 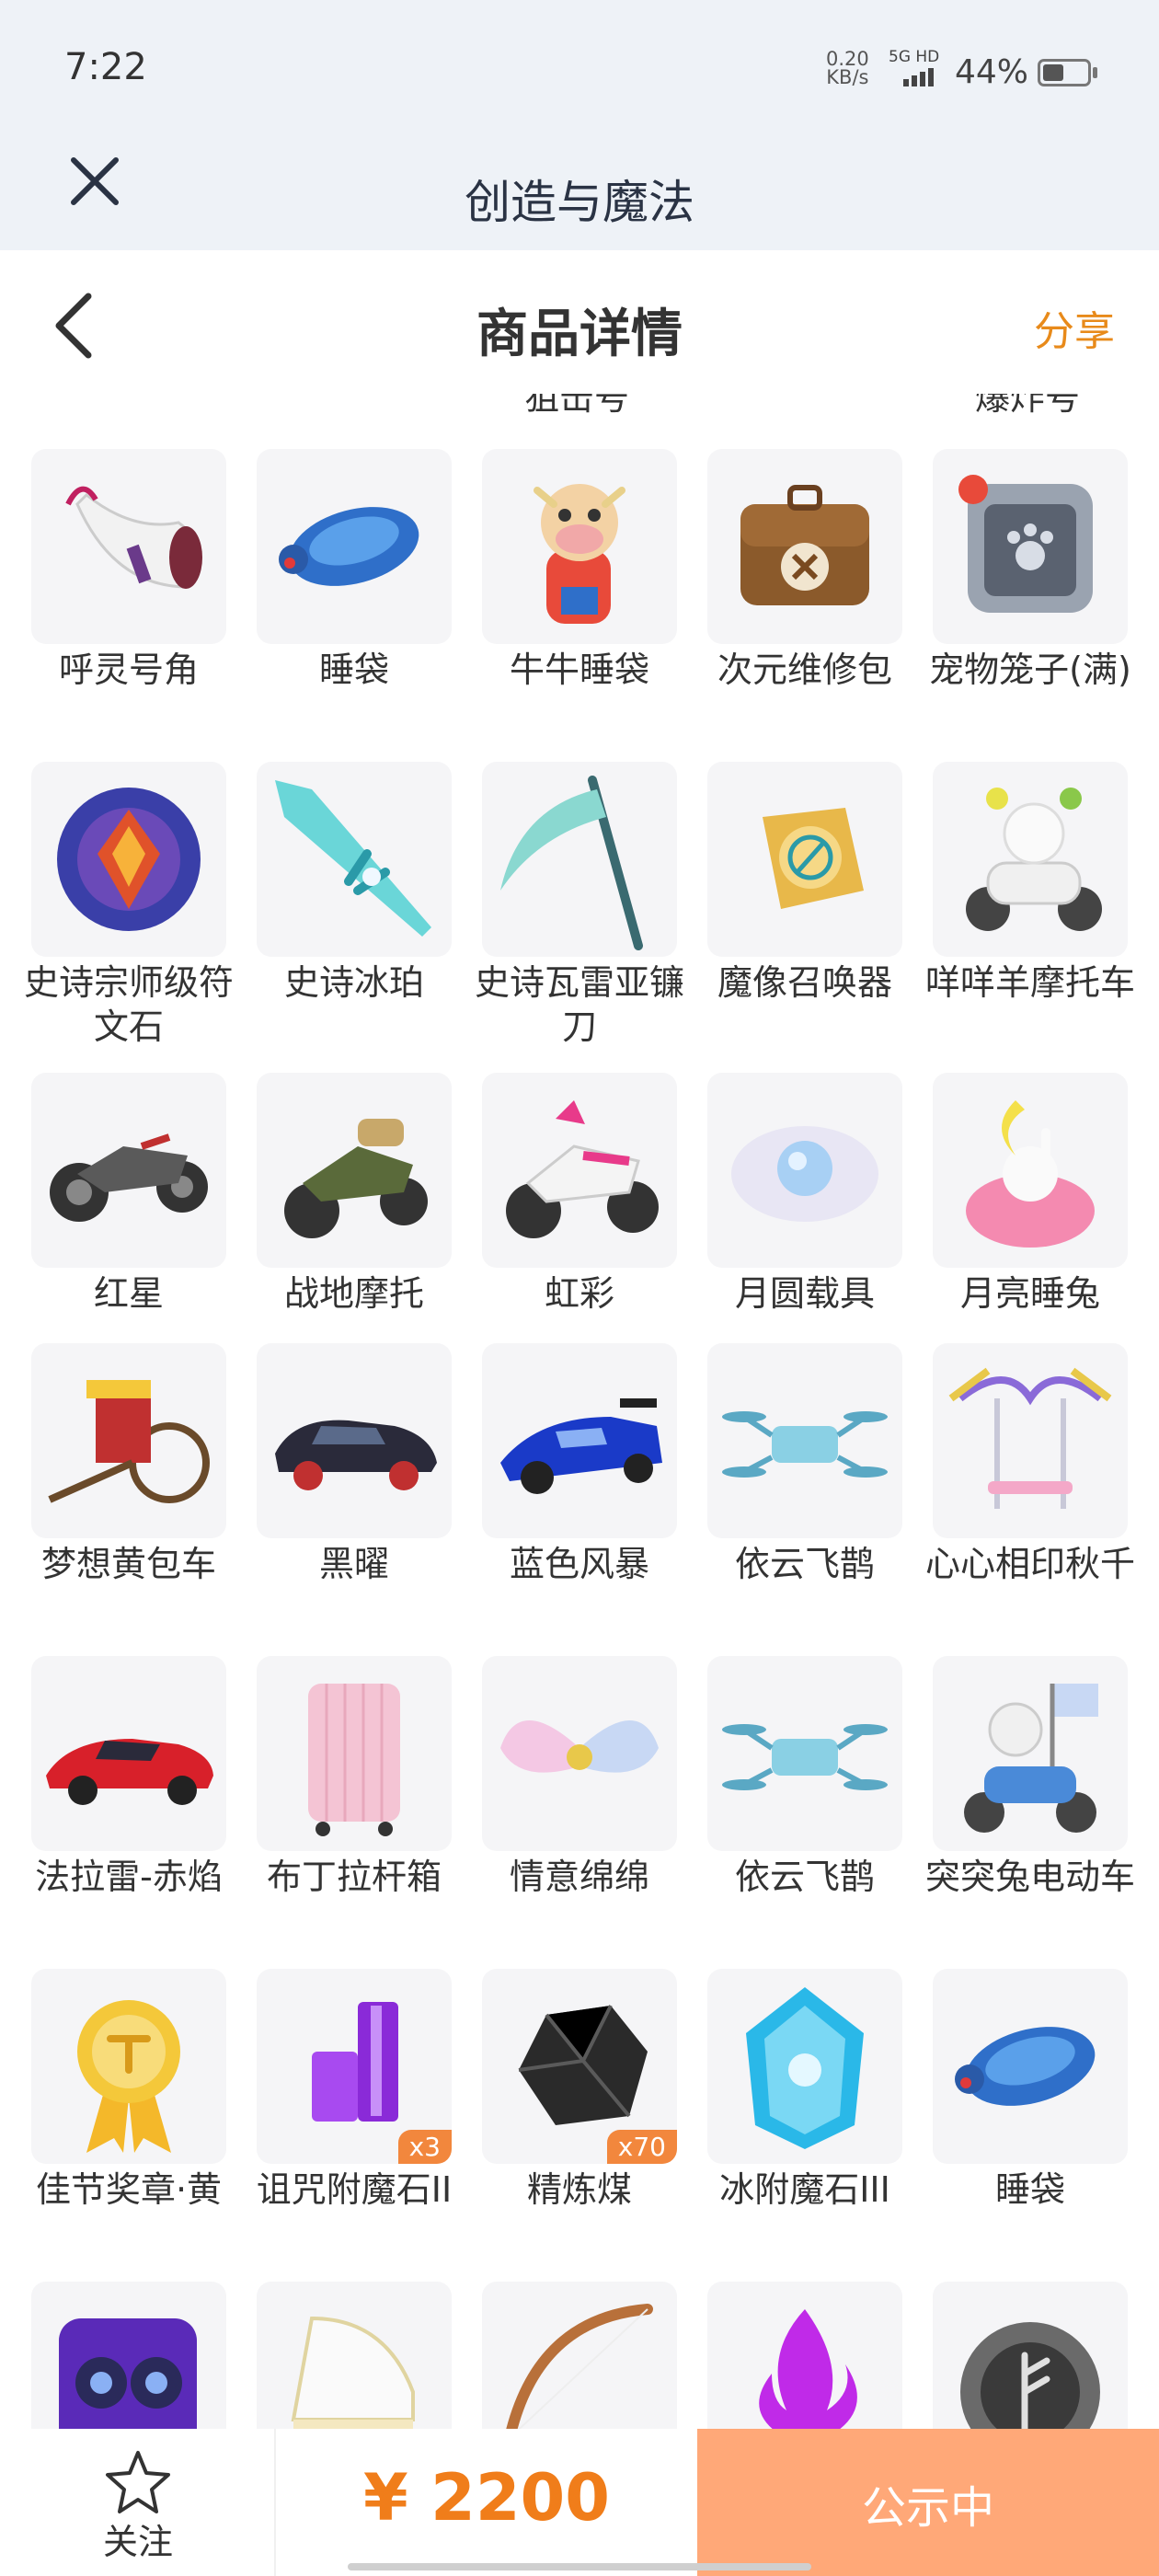 I want to click on battery-icon, so click(x=1067, y=72).